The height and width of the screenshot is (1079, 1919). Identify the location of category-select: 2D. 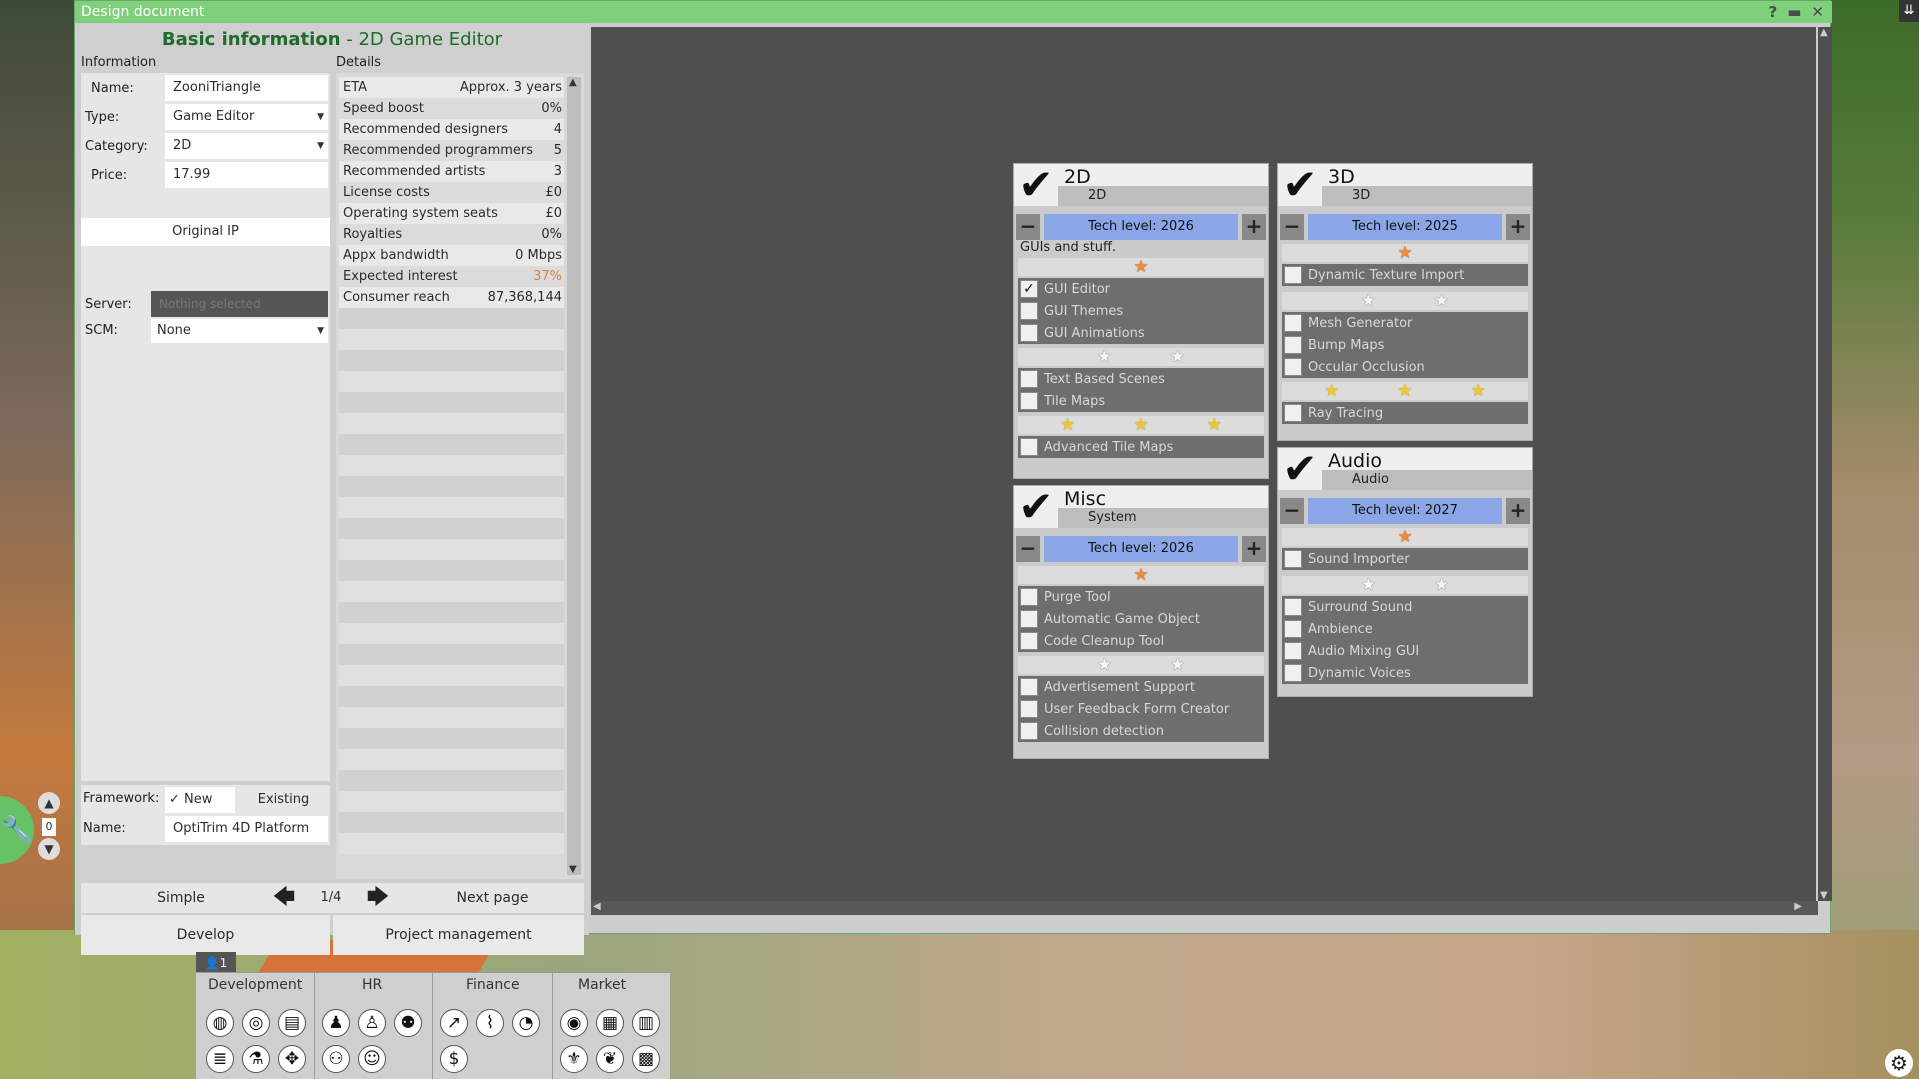
(246, 146).